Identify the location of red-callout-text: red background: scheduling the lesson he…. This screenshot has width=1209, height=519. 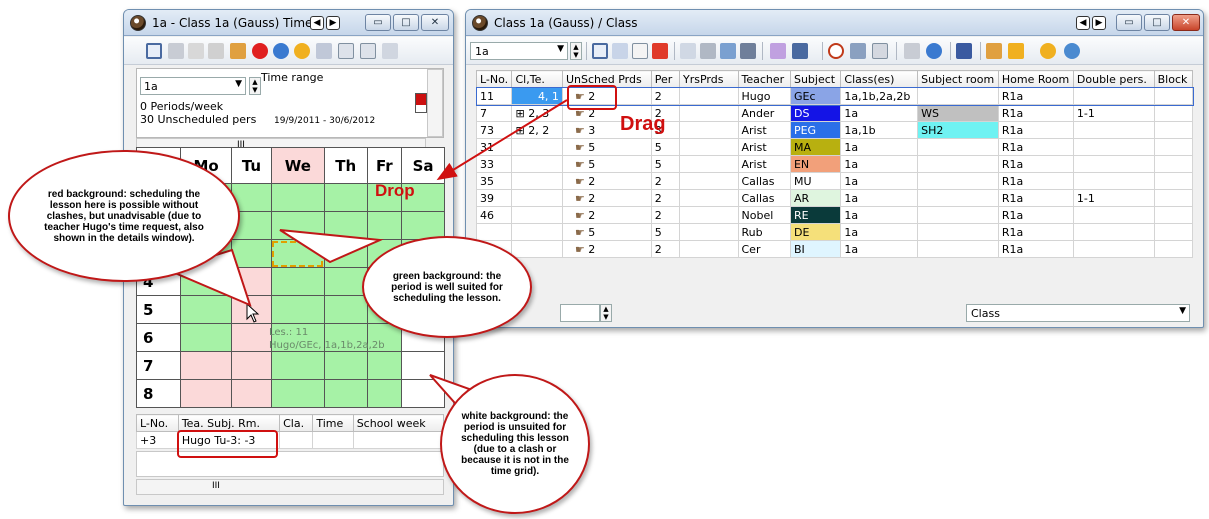
(124, 216).